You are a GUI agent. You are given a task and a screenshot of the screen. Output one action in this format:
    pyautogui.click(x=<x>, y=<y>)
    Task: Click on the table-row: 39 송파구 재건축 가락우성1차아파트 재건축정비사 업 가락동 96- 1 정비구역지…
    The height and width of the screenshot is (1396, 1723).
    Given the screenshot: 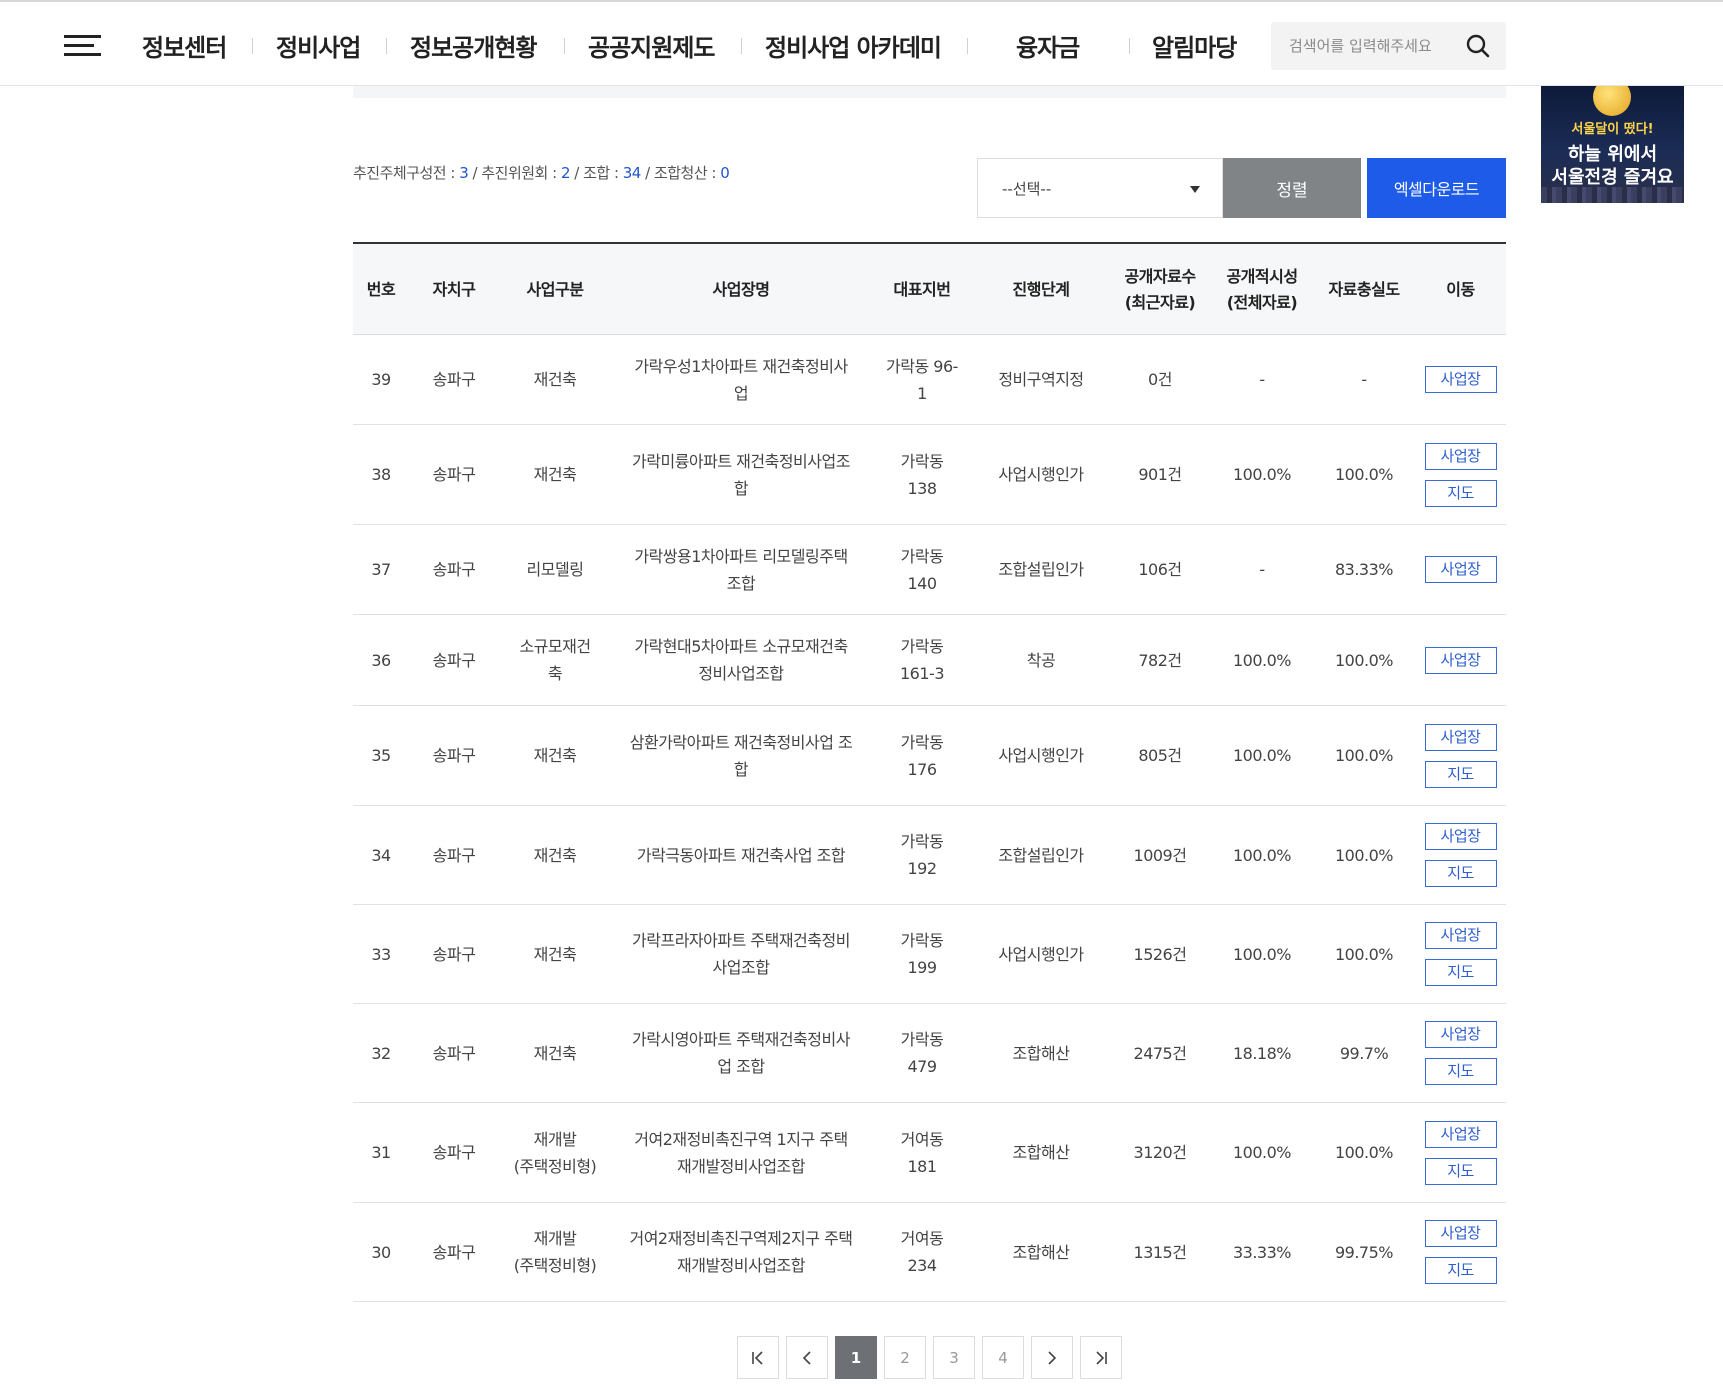 What is the action you would take?
    pyautogui.click(x=929, y=380)
    